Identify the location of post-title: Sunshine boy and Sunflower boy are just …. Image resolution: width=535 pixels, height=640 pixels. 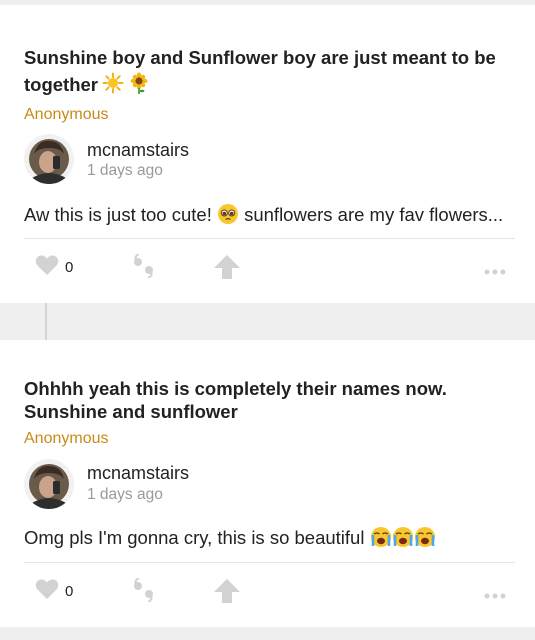
(264, 72).